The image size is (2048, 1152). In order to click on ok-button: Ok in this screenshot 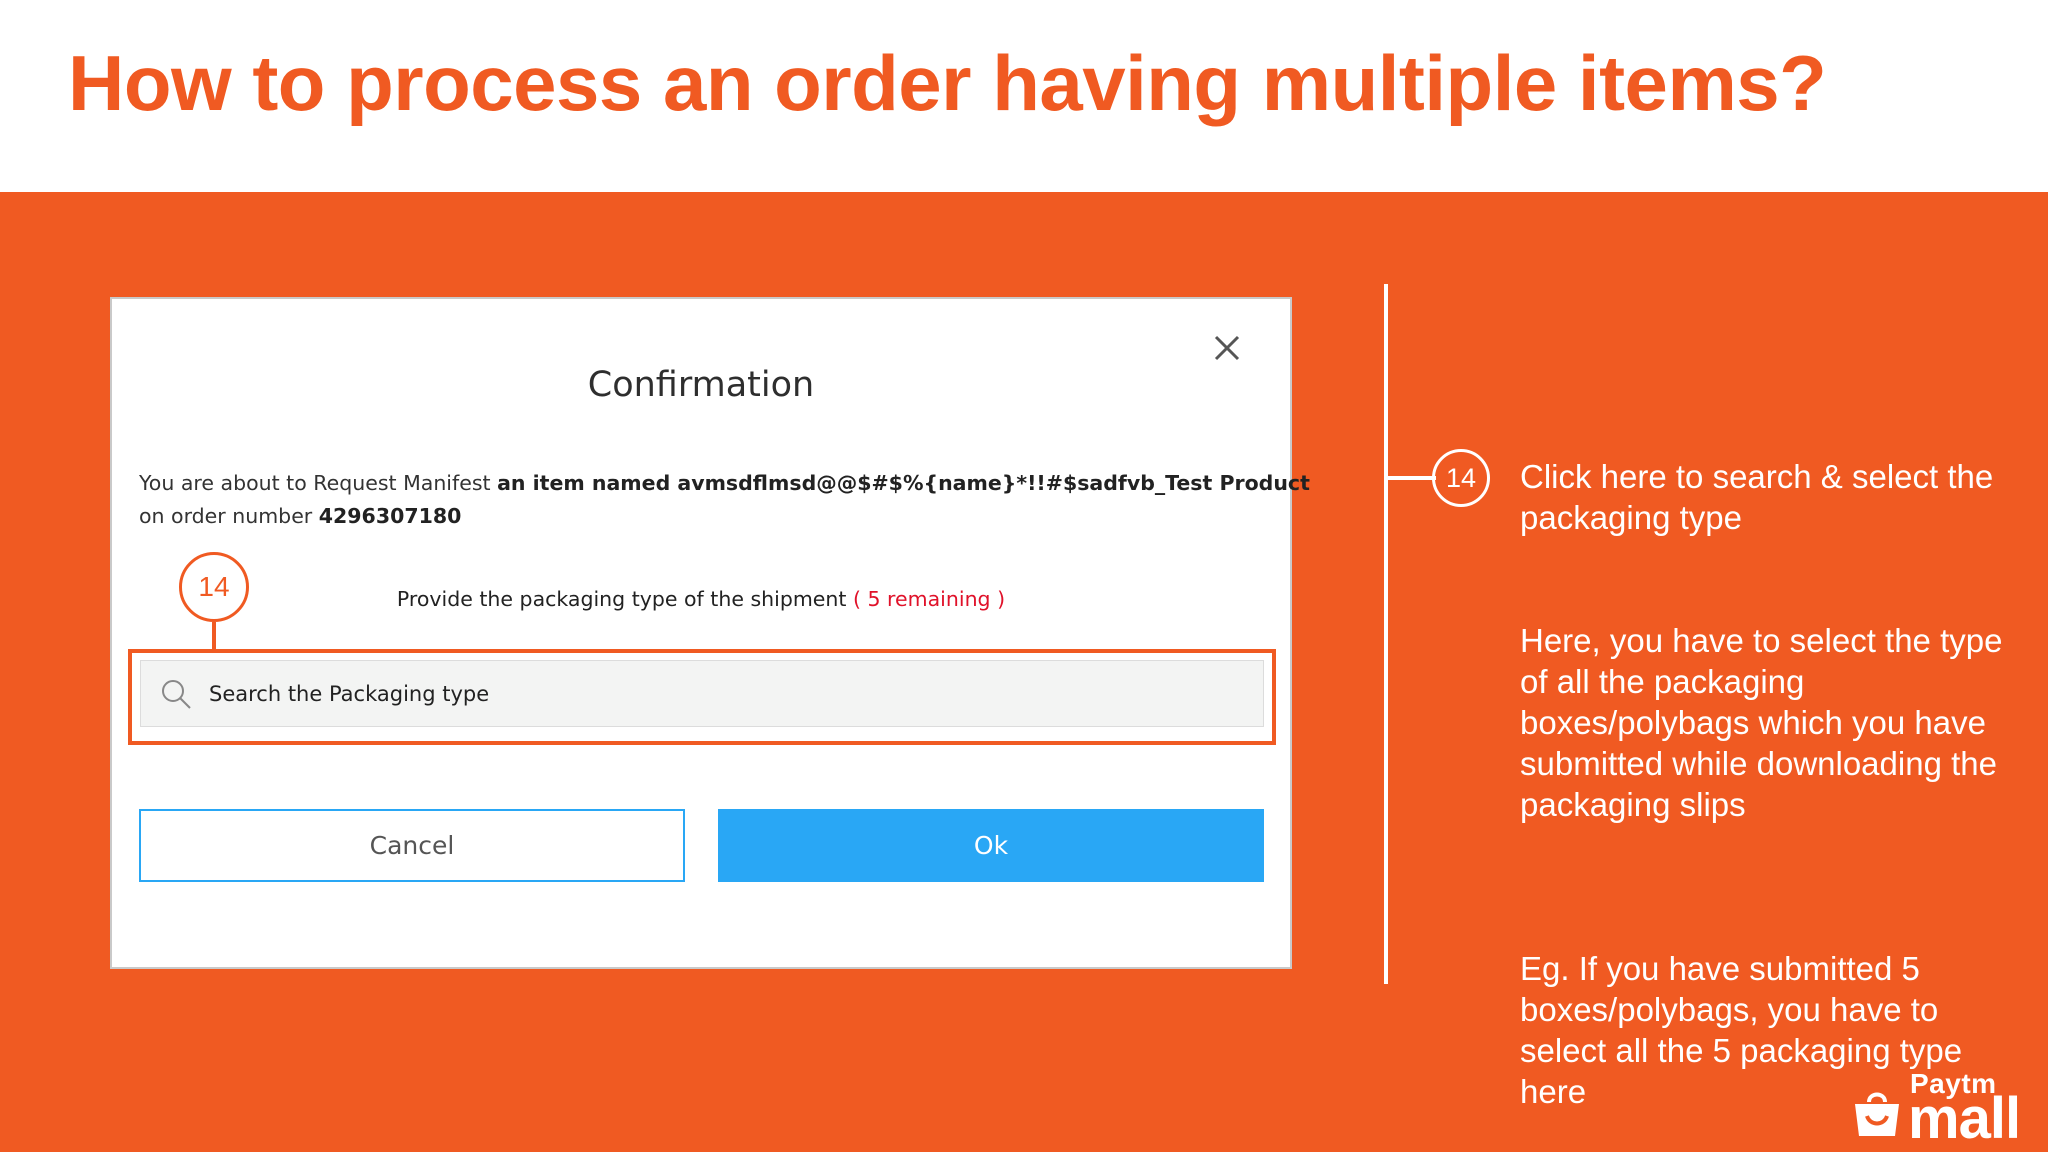, I will do `click(991, 845)`.